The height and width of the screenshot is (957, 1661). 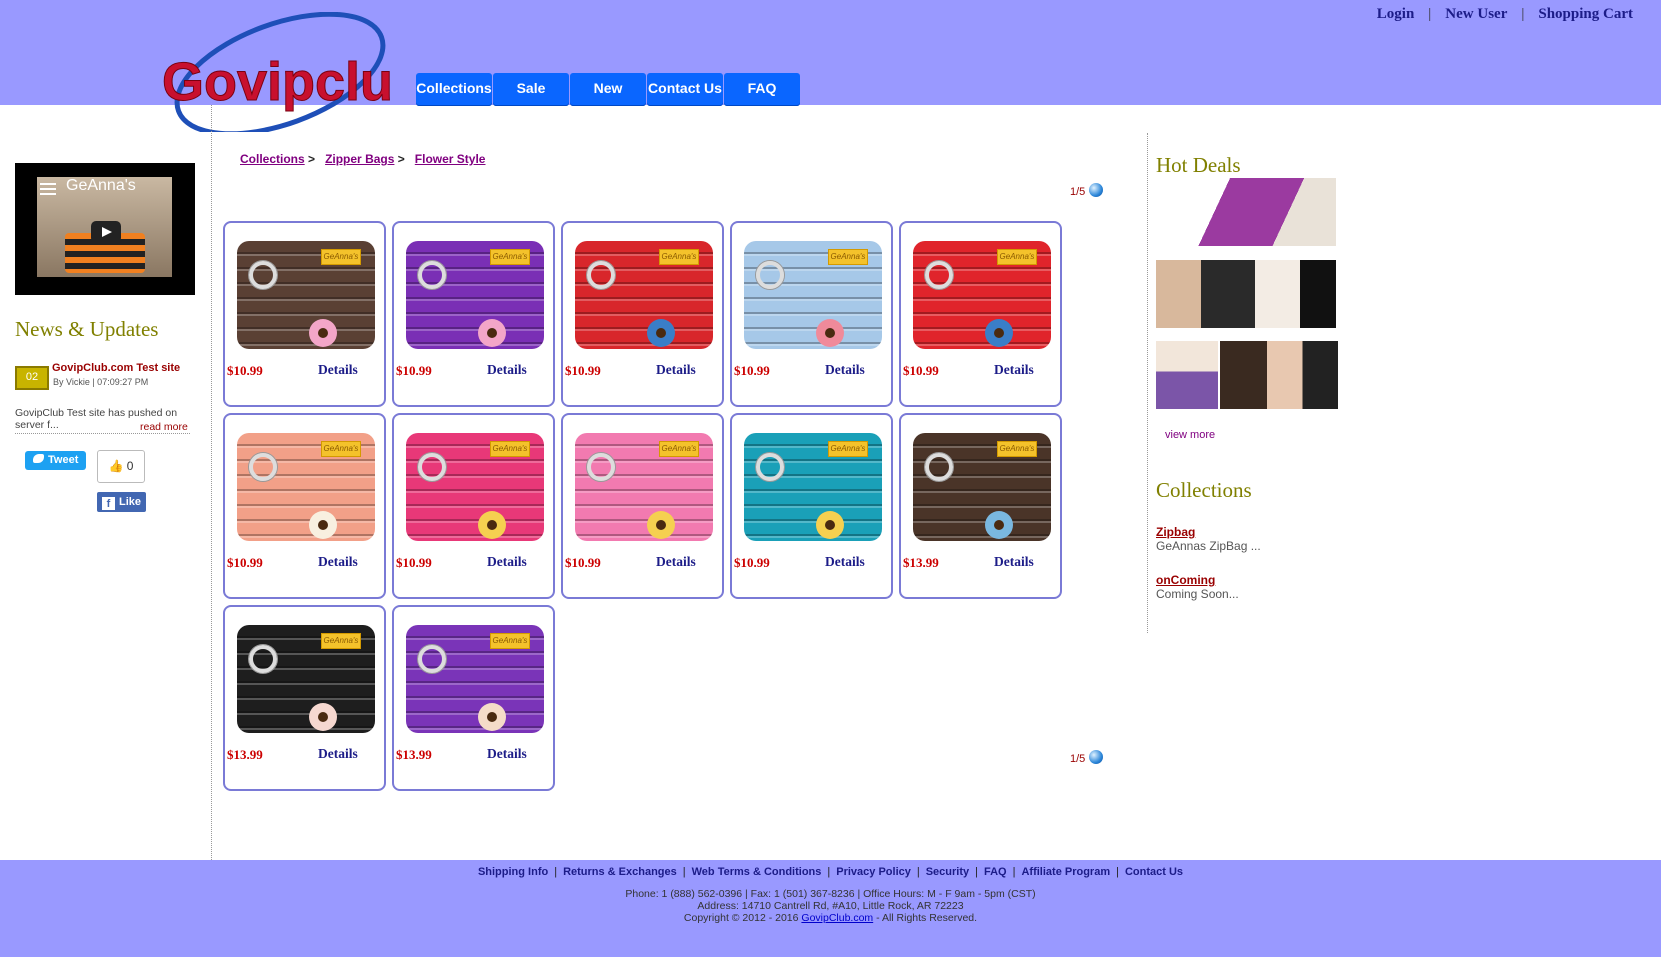 I want to click on playlist-icon, so click(x=48, y=189).